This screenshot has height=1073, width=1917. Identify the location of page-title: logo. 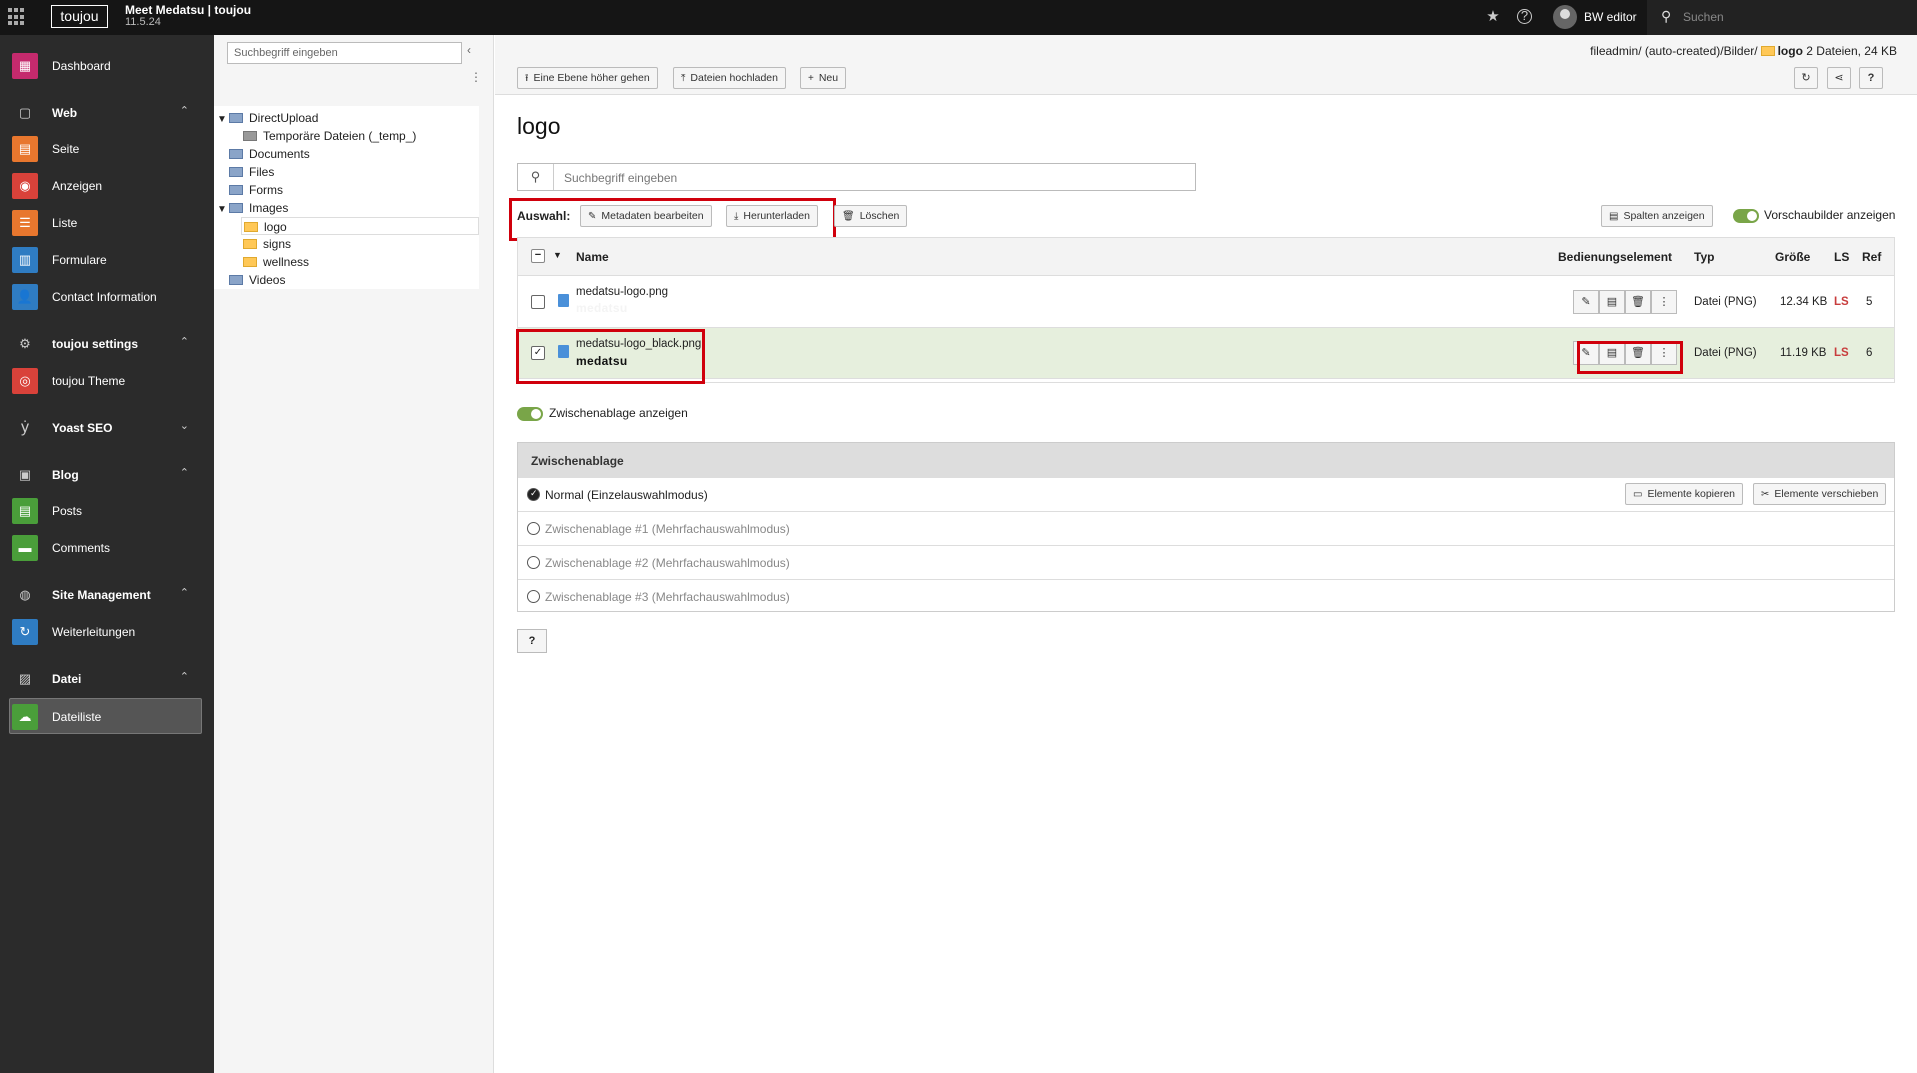
(539, 126).